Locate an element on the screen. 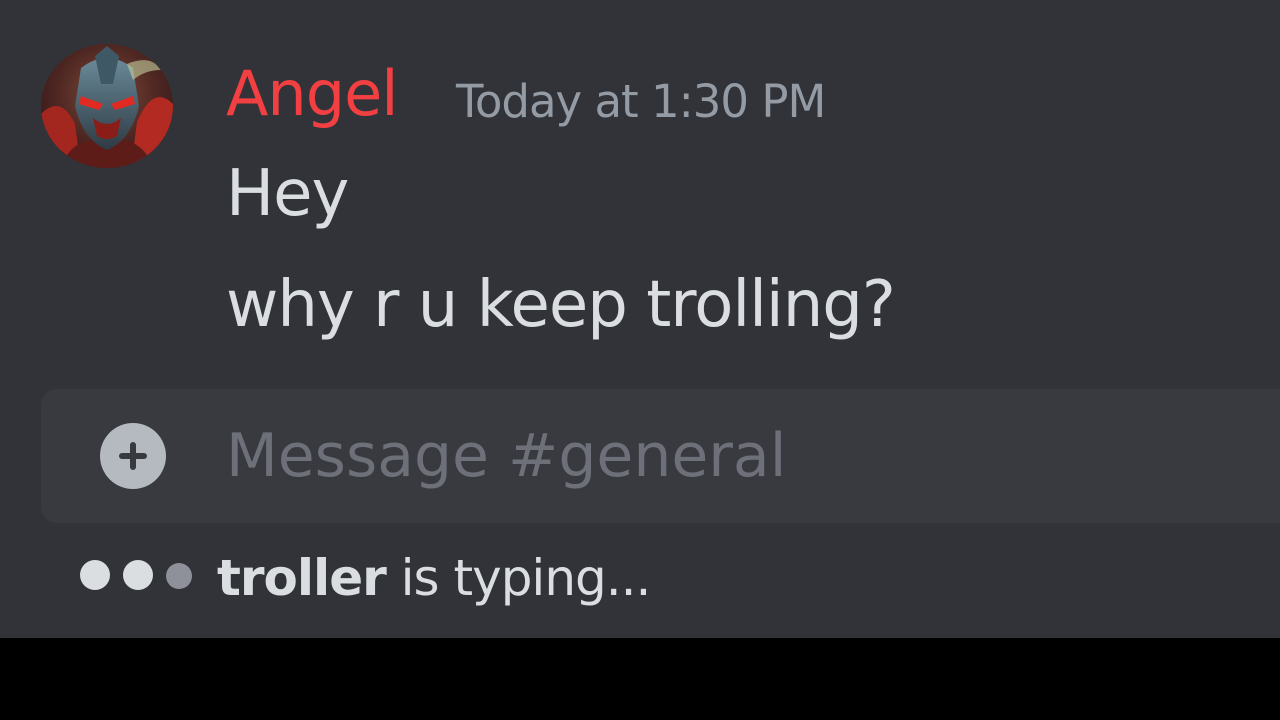  avatar is located at coordinates (107, 106).